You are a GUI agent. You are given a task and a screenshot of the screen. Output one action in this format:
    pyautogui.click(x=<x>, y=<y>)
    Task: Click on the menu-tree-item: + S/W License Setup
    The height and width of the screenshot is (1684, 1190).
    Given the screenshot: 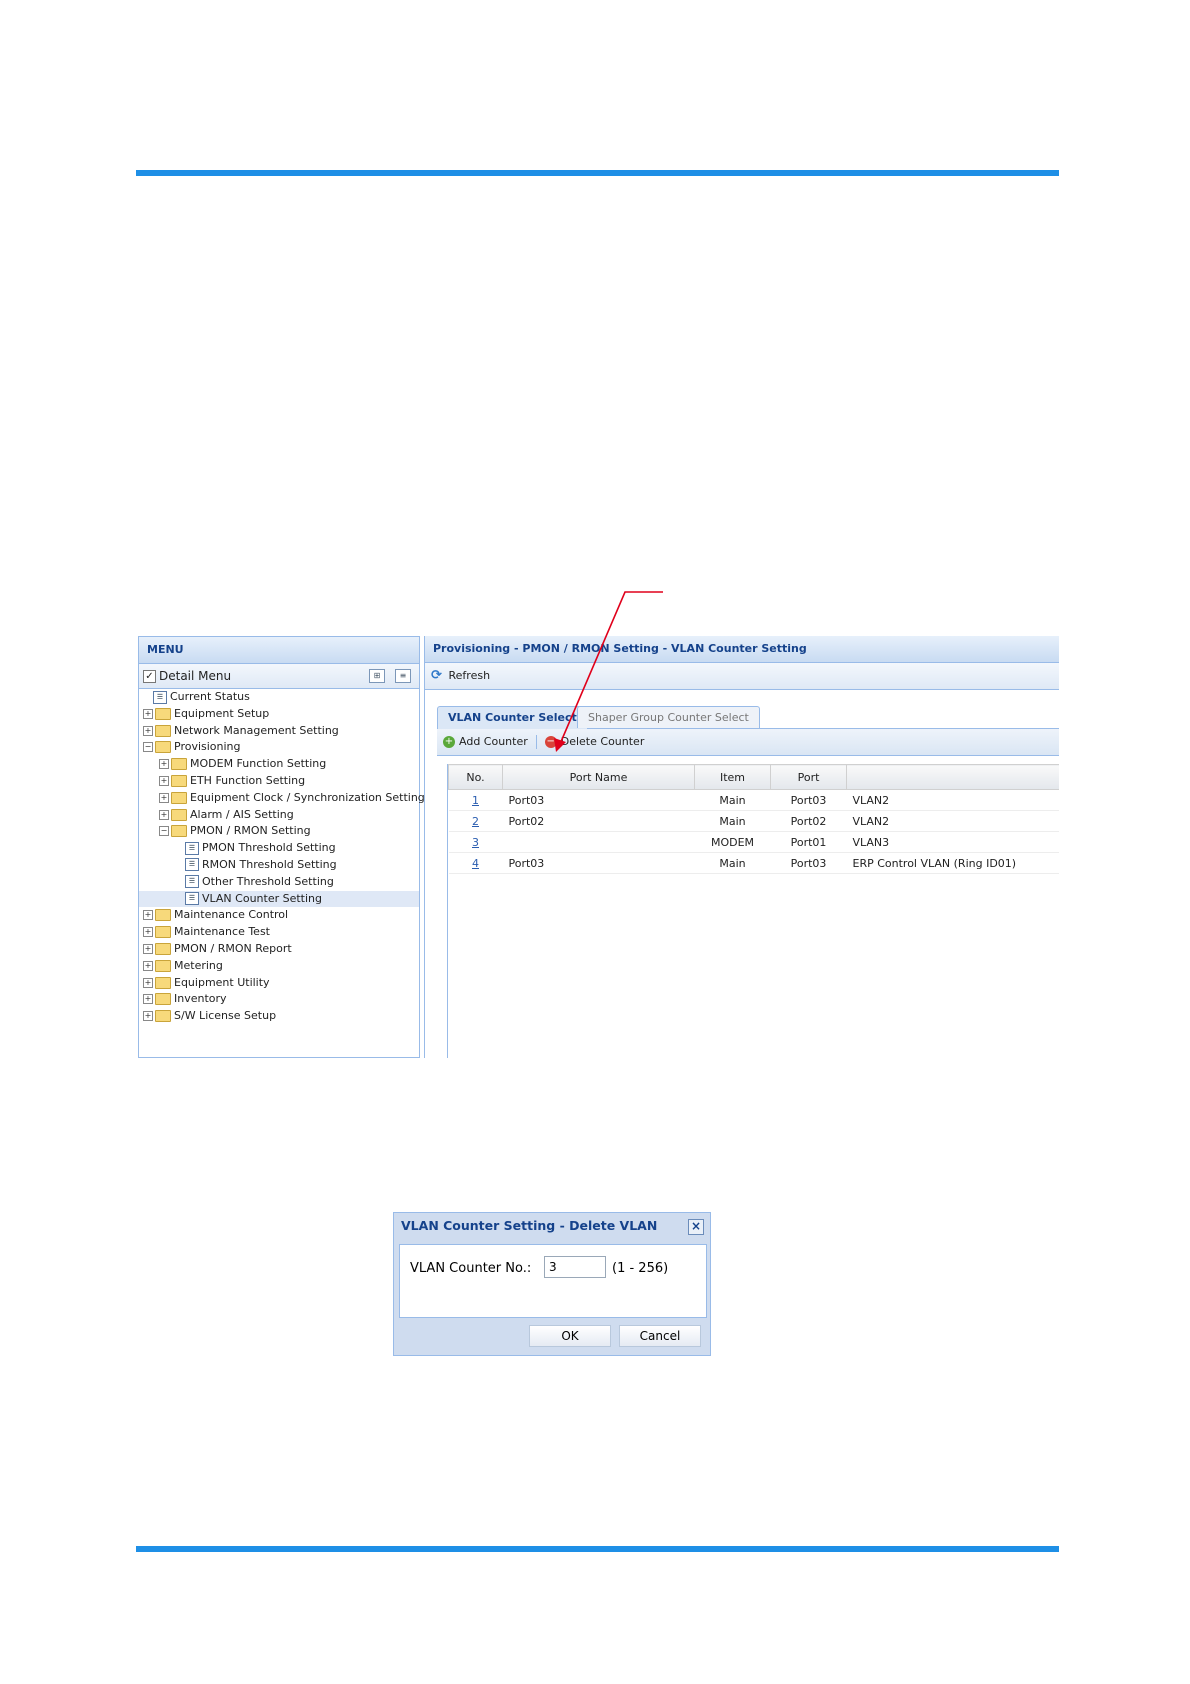 What is the action you would take?
    pyautogui.click(x=279, y=1016)
    